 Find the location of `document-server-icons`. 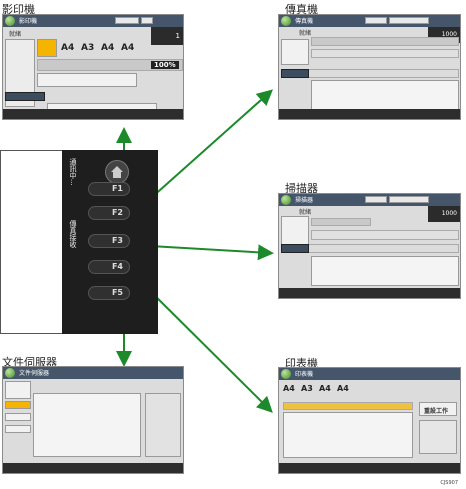

document-server-icons is located at coordinates (18, 390).